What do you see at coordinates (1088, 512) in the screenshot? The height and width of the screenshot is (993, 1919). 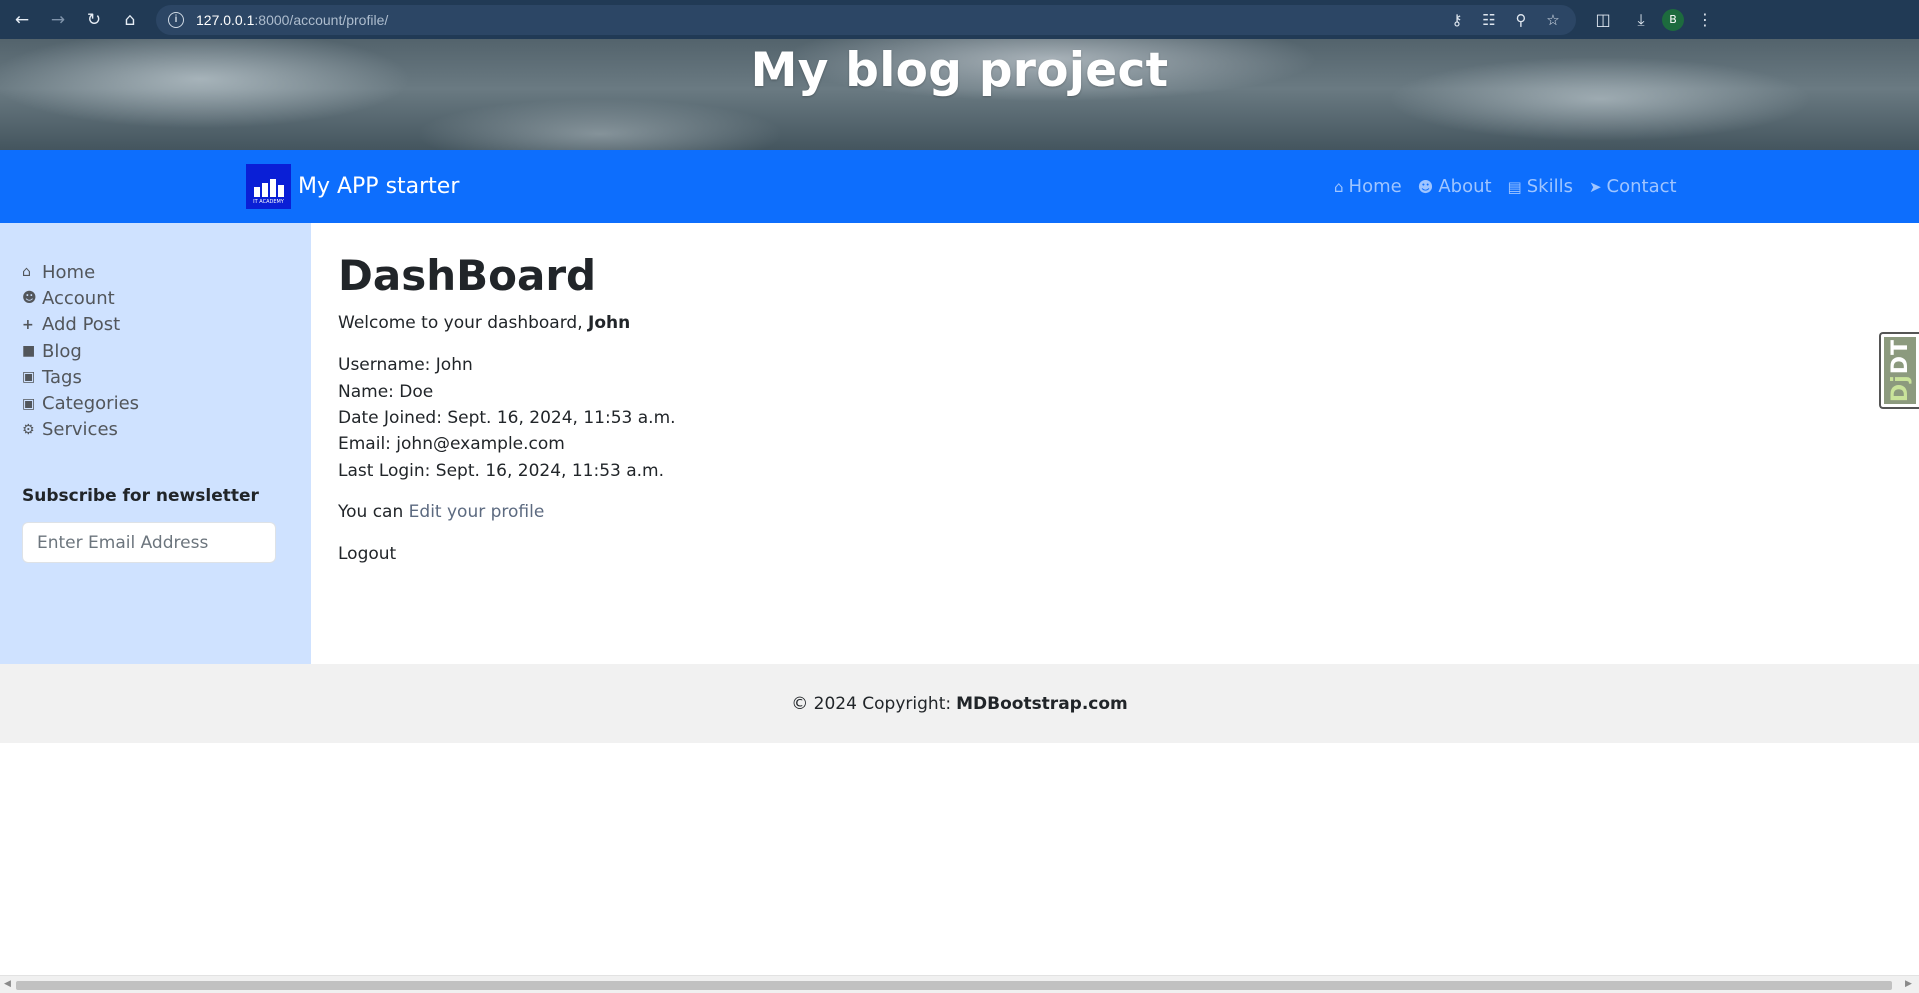 I see `edit-profile-line: You can Edit your profile` at bounding box center [1088, 512].